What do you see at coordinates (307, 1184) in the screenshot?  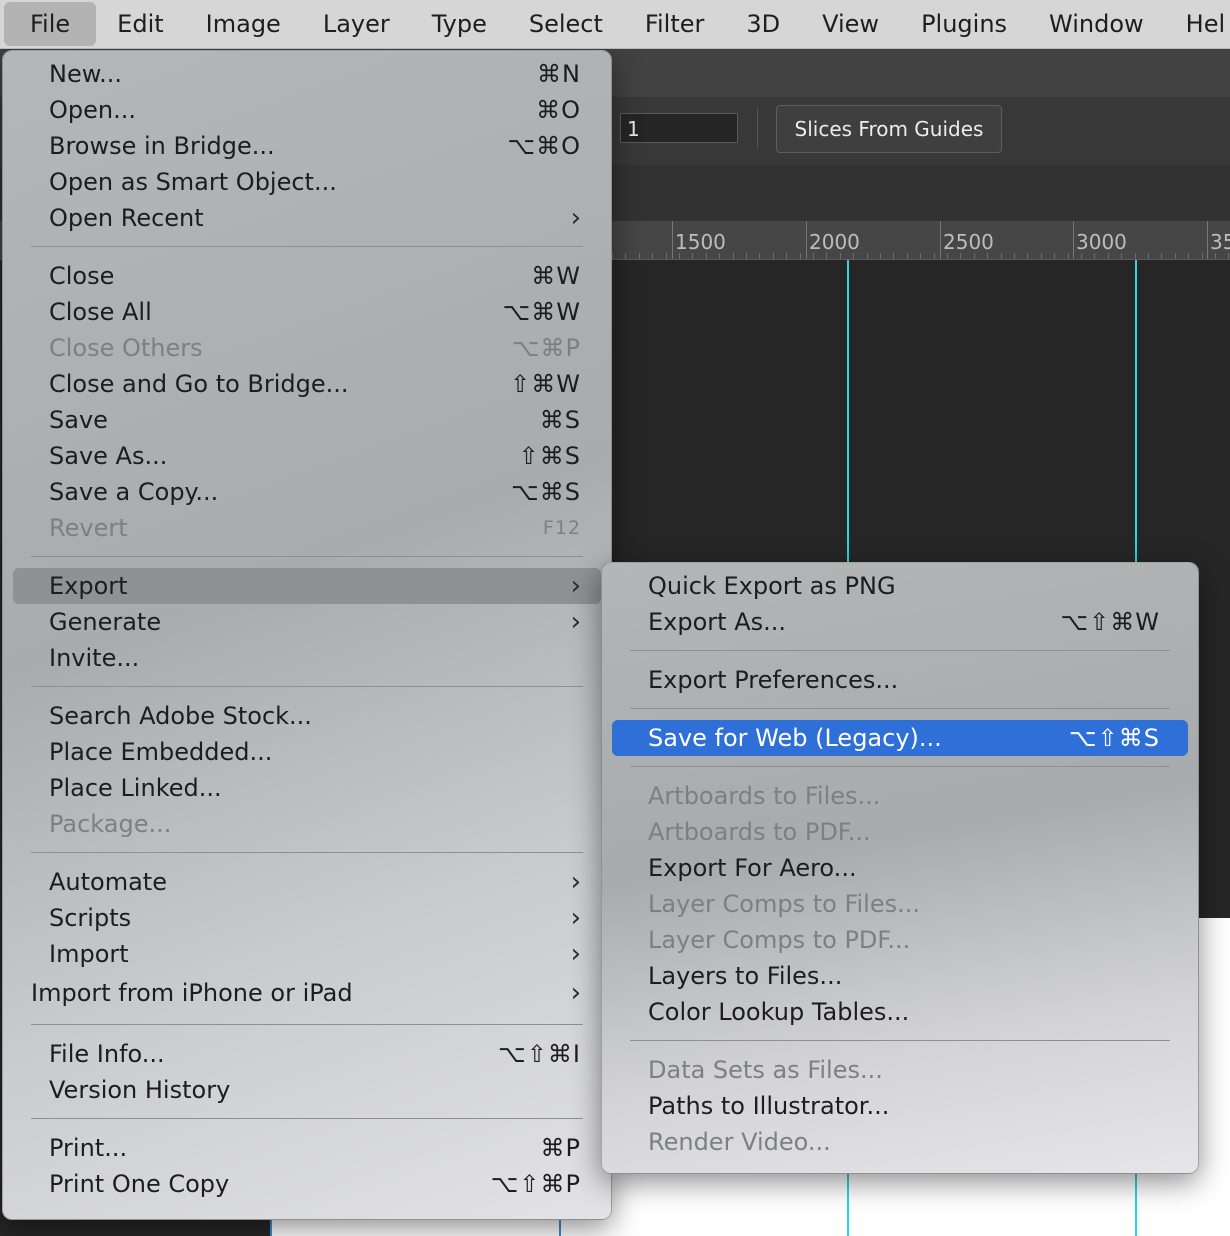 I see `file-menu-item-print-one-copy: Print One Copy ⌥⇧⌘P` at bounding box center [307, 1184].